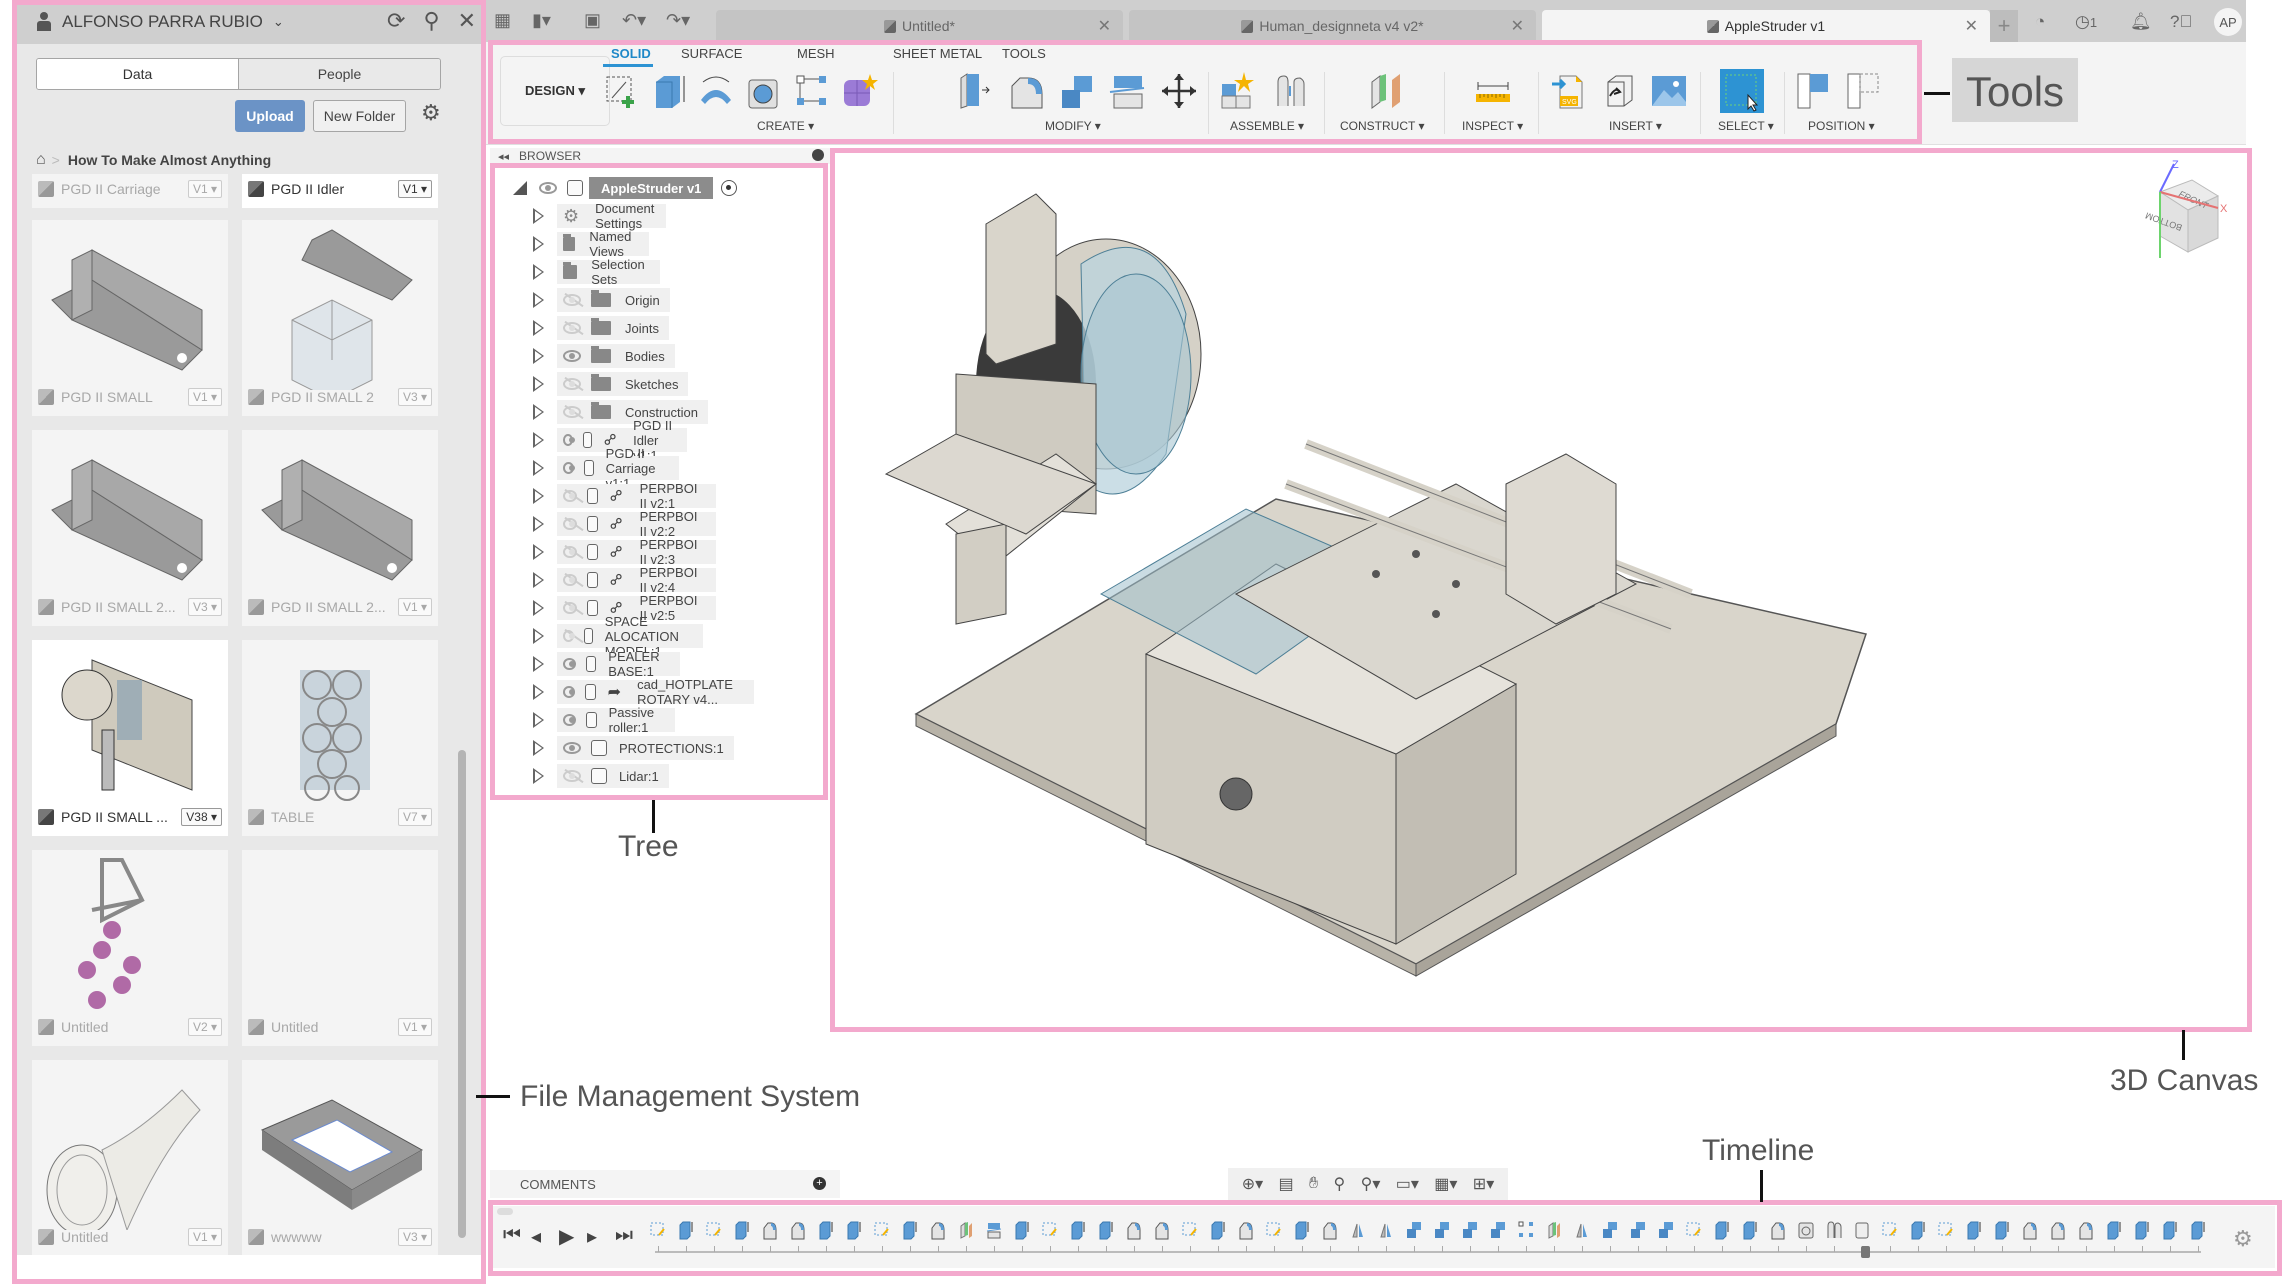 This screenshot has width=2286, height=1284. I want to click on tab-human-designneta: Human_designneta v4 v2* ✕, so click(1332, 26).